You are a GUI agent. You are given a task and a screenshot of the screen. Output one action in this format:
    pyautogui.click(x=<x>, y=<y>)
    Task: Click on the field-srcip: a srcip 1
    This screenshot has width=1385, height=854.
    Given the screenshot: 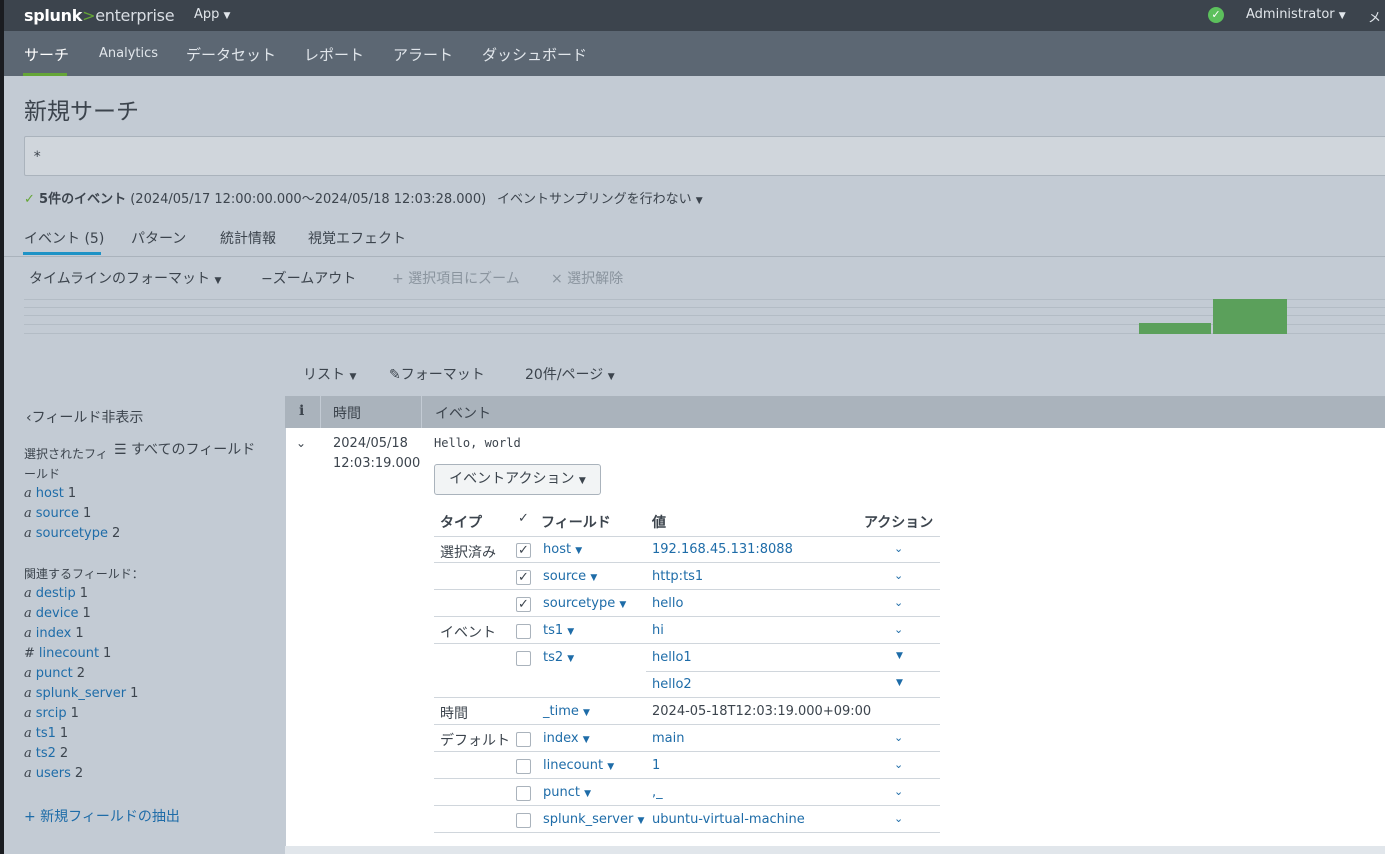 What is the action you would take?
    pyautogui.click(x=51, y=713)
    